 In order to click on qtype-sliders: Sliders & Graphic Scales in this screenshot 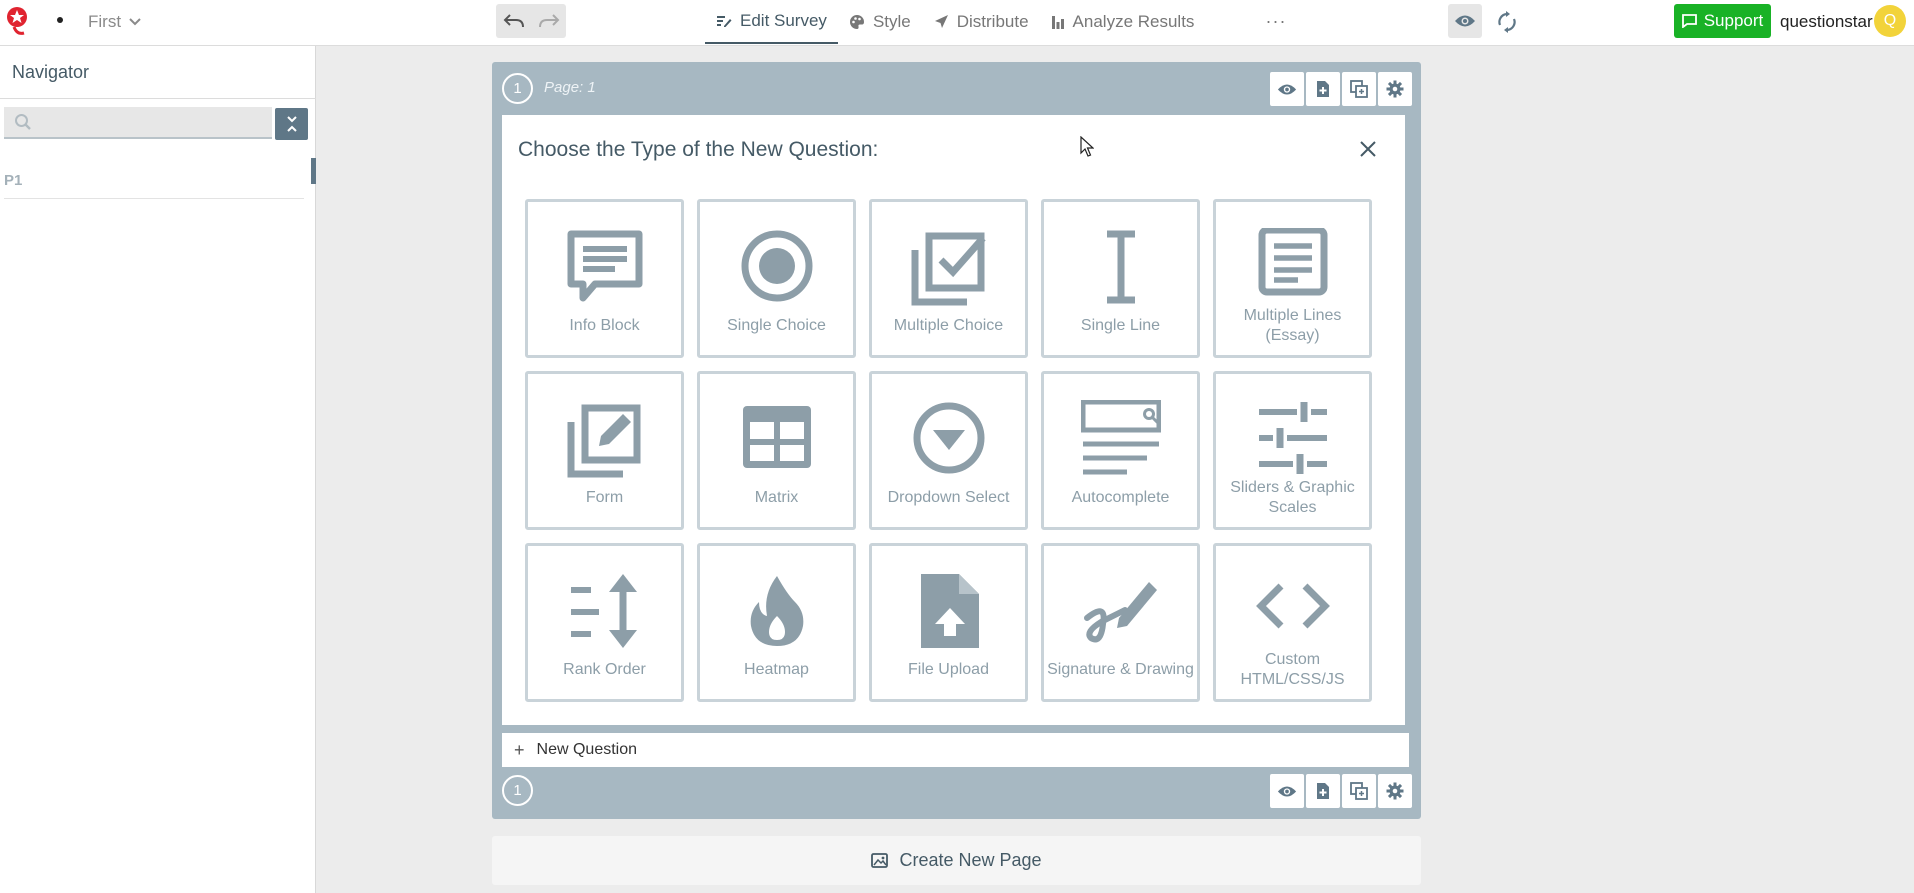, I will do `click(1292, 450)`.